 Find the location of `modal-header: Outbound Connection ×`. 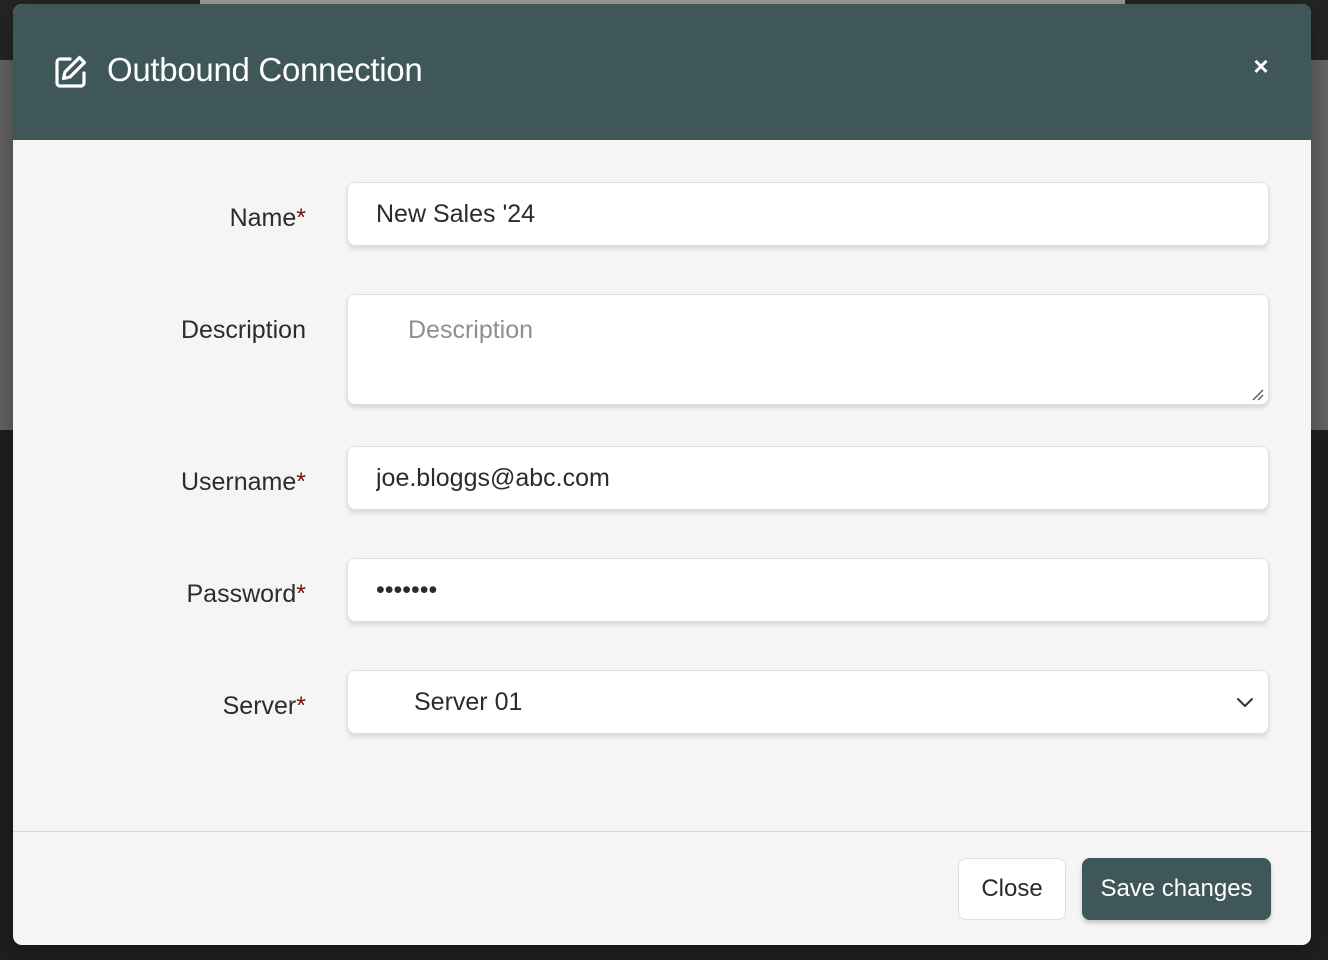

modal-header: Outbound Connection × is located at coordinates (662, 72).